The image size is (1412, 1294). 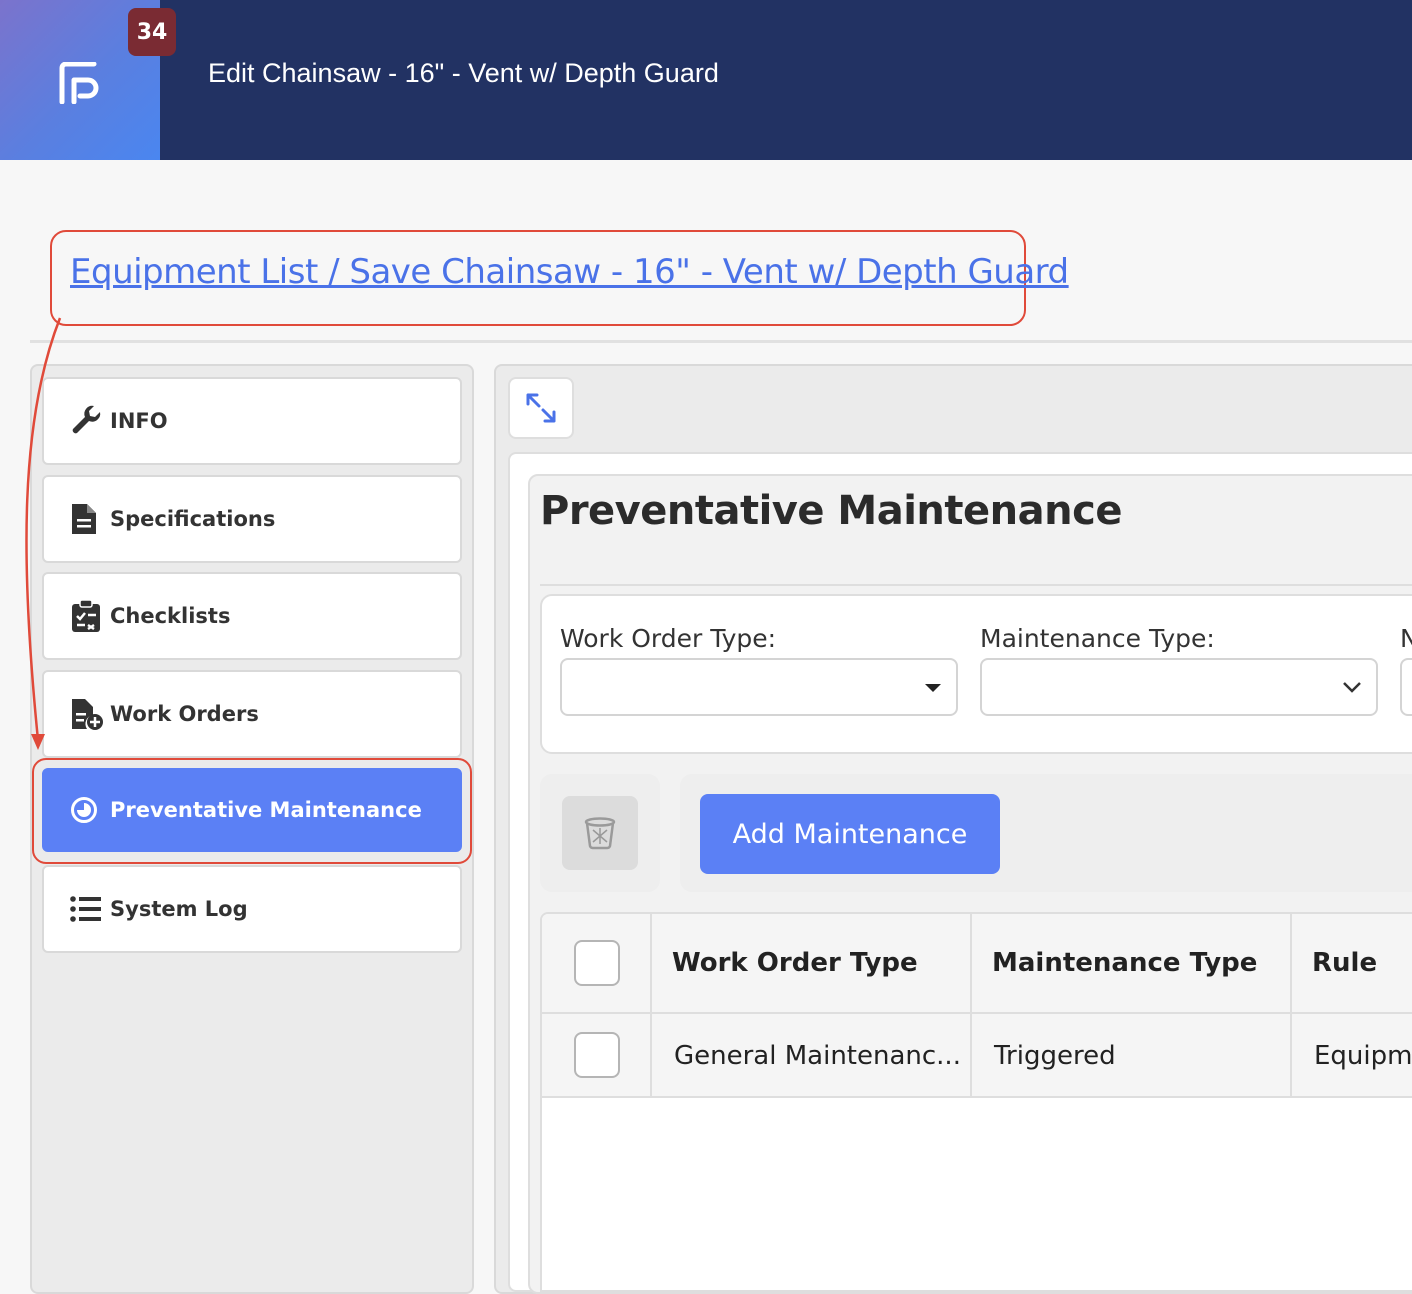 What do you see at coordinates (831, 511) in the screenshot?
I see `page-title: Preventative Maintenance` at bounding box center [831, 511].